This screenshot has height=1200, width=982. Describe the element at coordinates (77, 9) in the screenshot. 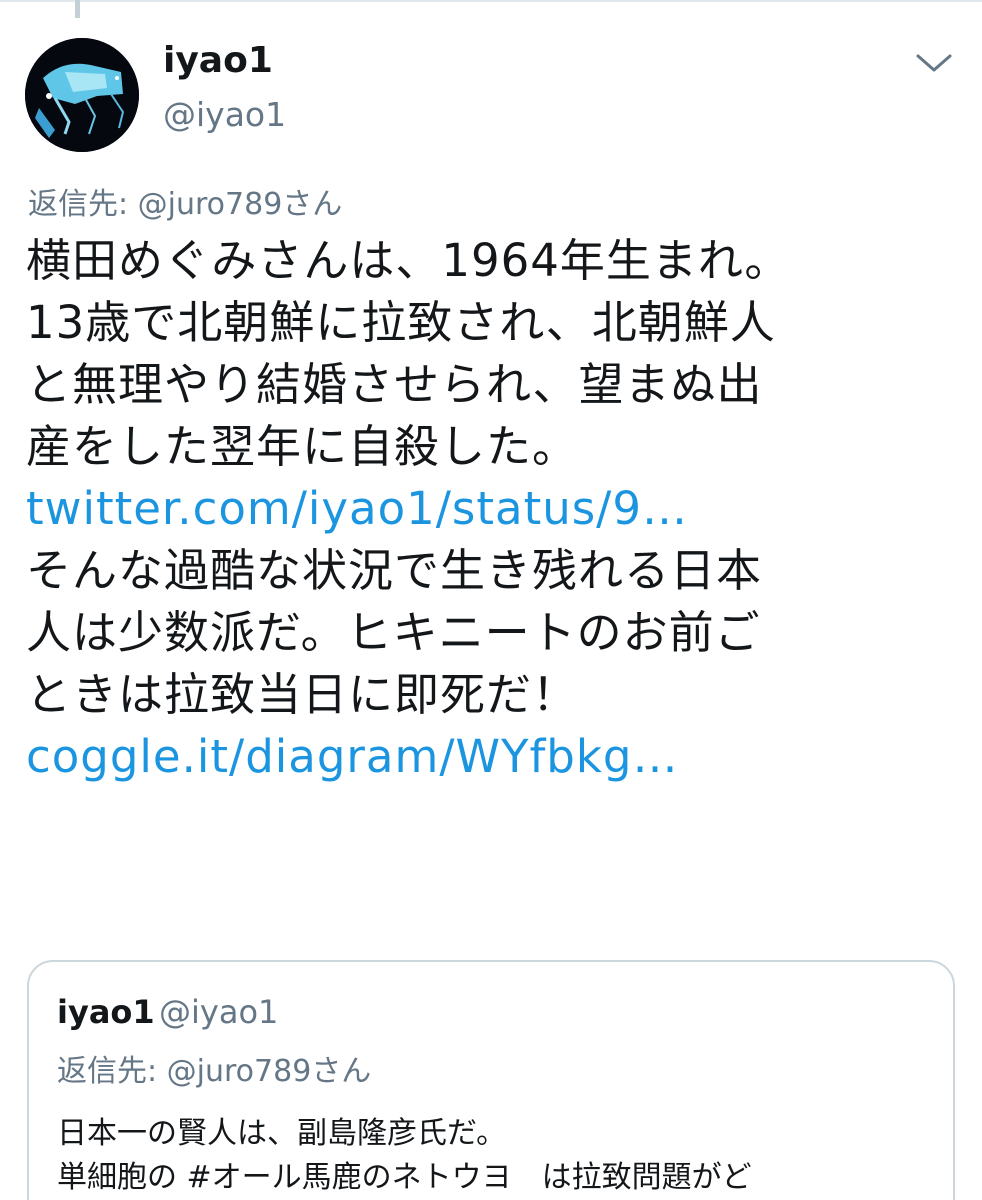

I see `thread-connector` at that location.